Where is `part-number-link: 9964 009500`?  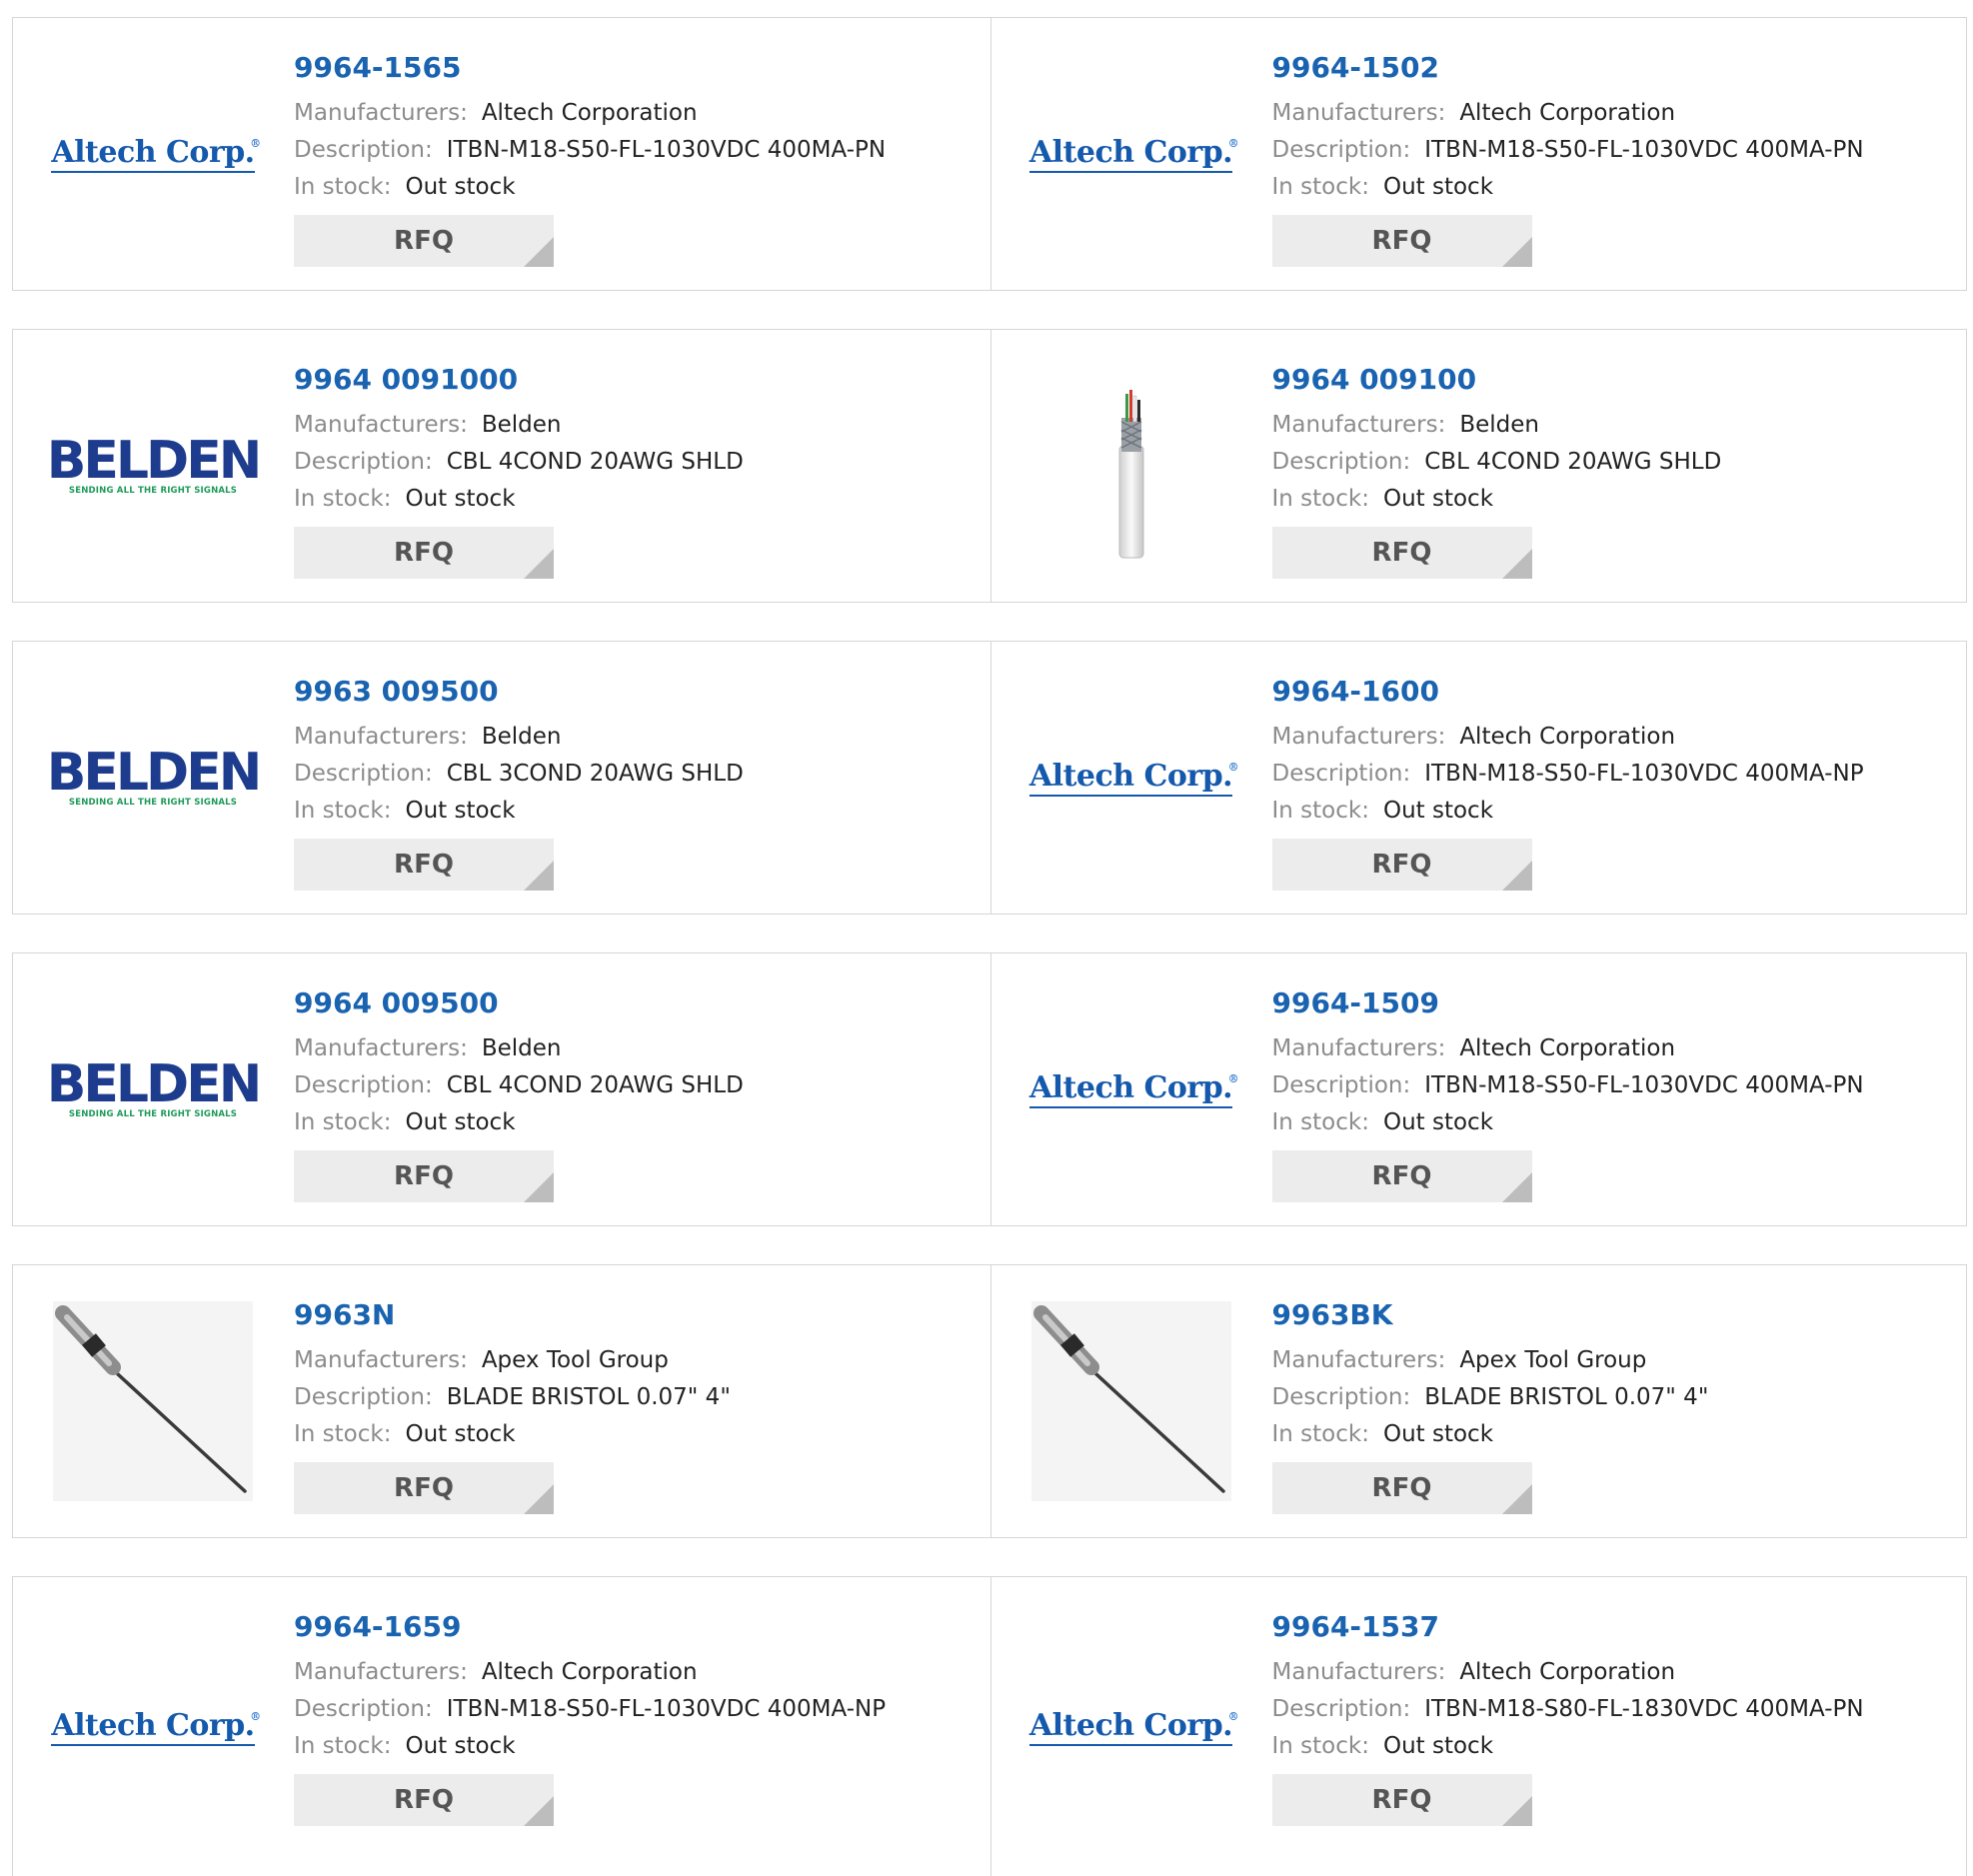
part-number-link: 9964 009500 is located at coordinates (637, 1003).